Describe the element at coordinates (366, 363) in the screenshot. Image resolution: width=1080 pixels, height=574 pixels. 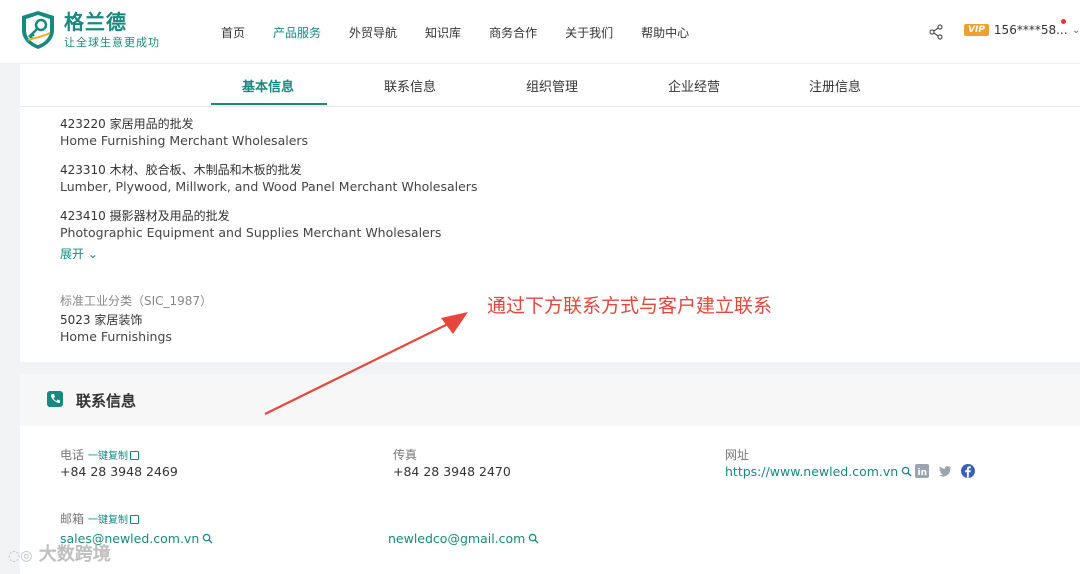
I see `annotation-arrow` at that location.